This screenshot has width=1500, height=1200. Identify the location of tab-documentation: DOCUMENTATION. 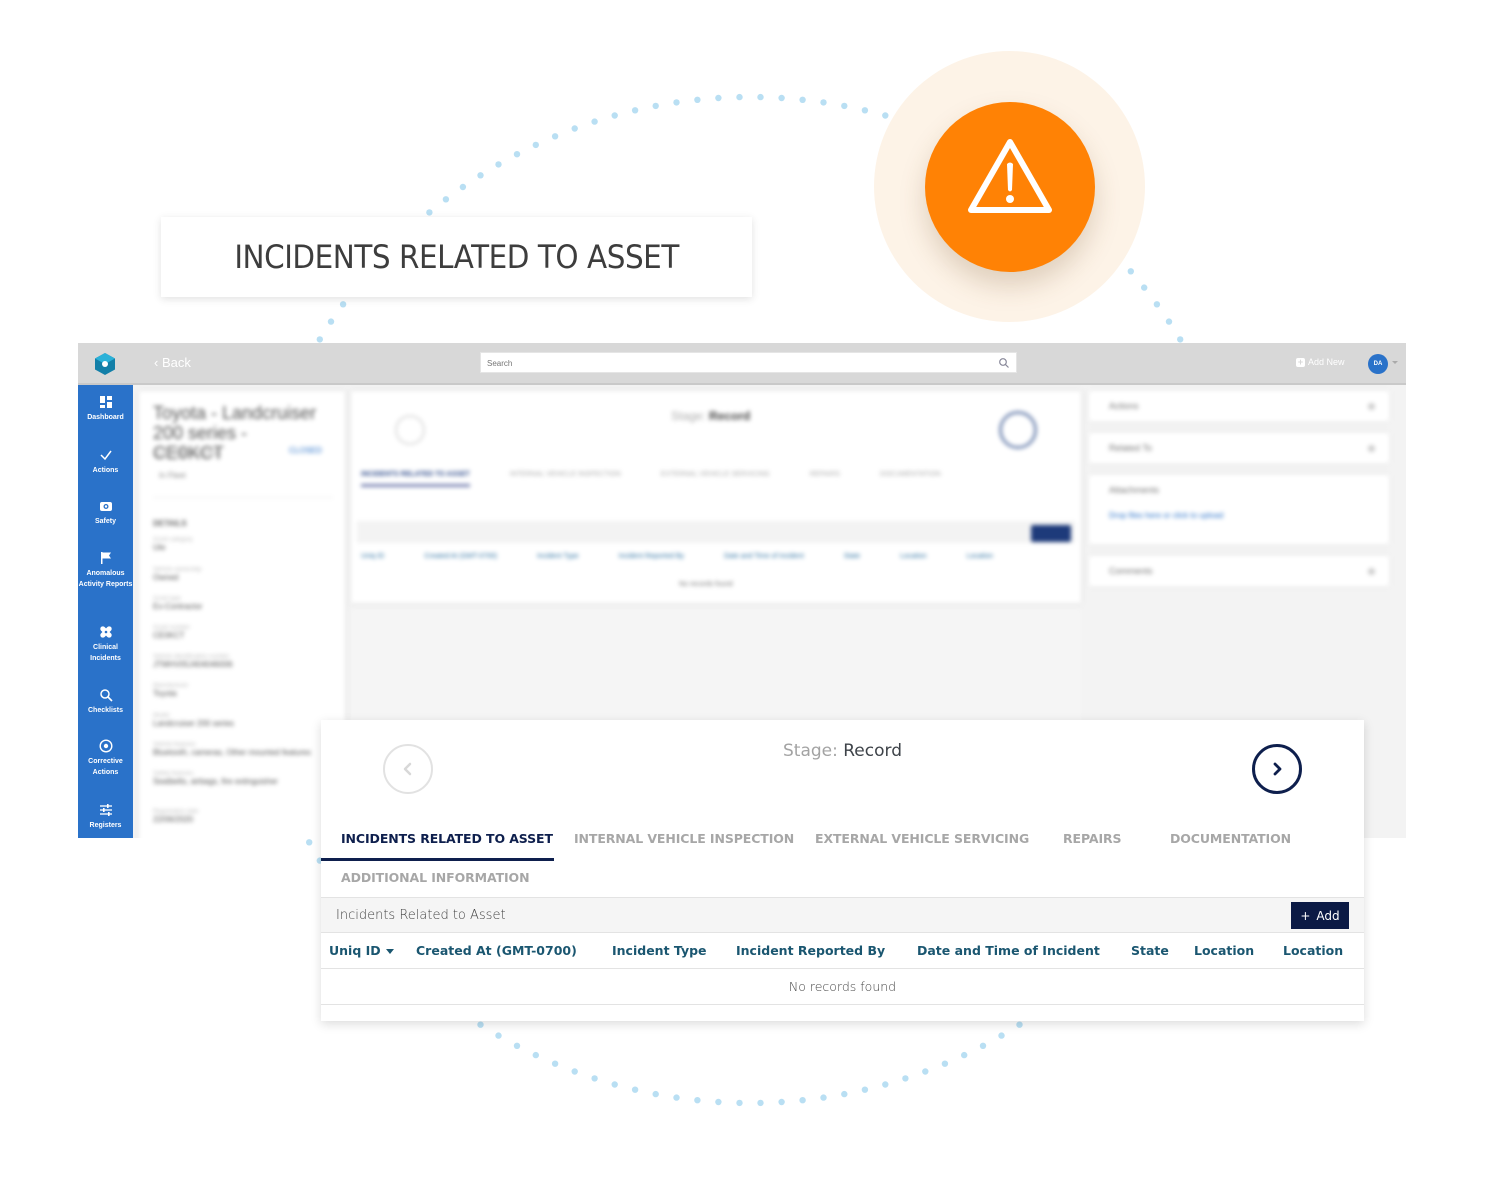
(1230, 838).